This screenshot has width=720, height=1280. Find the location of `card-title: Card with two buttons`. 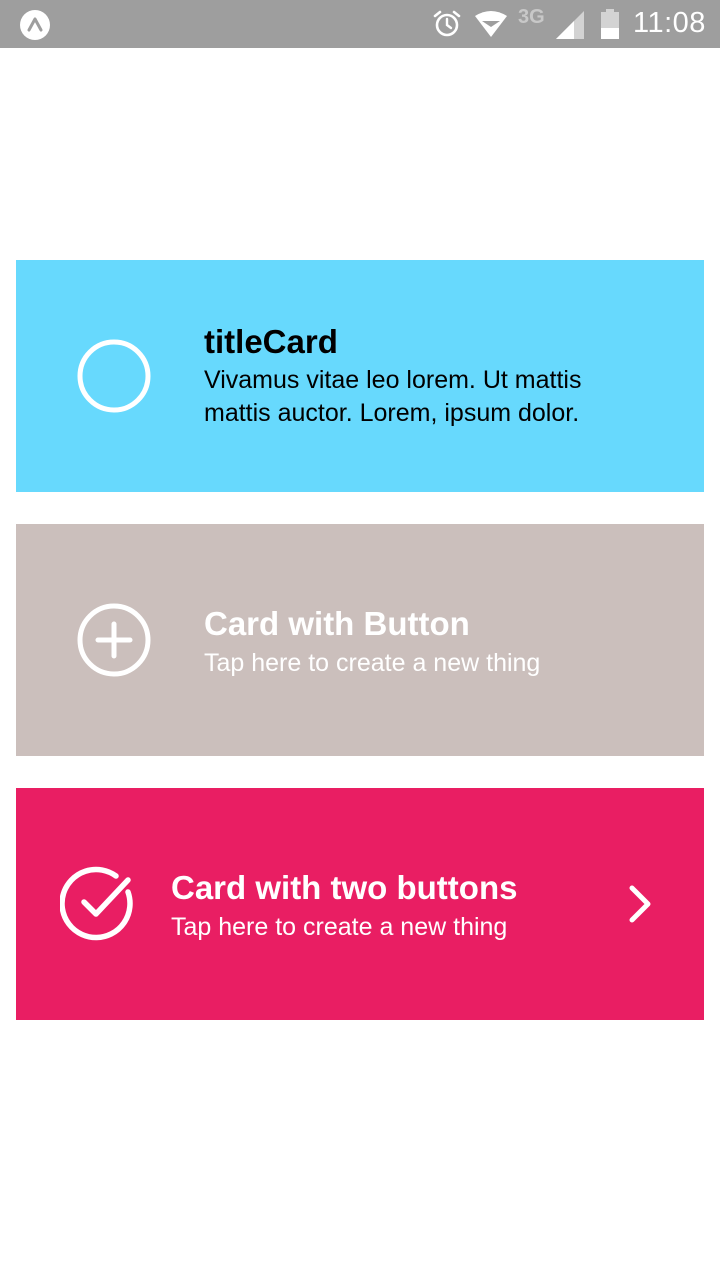

card-title: Card with two buttons is located at coordinates (344, 887).